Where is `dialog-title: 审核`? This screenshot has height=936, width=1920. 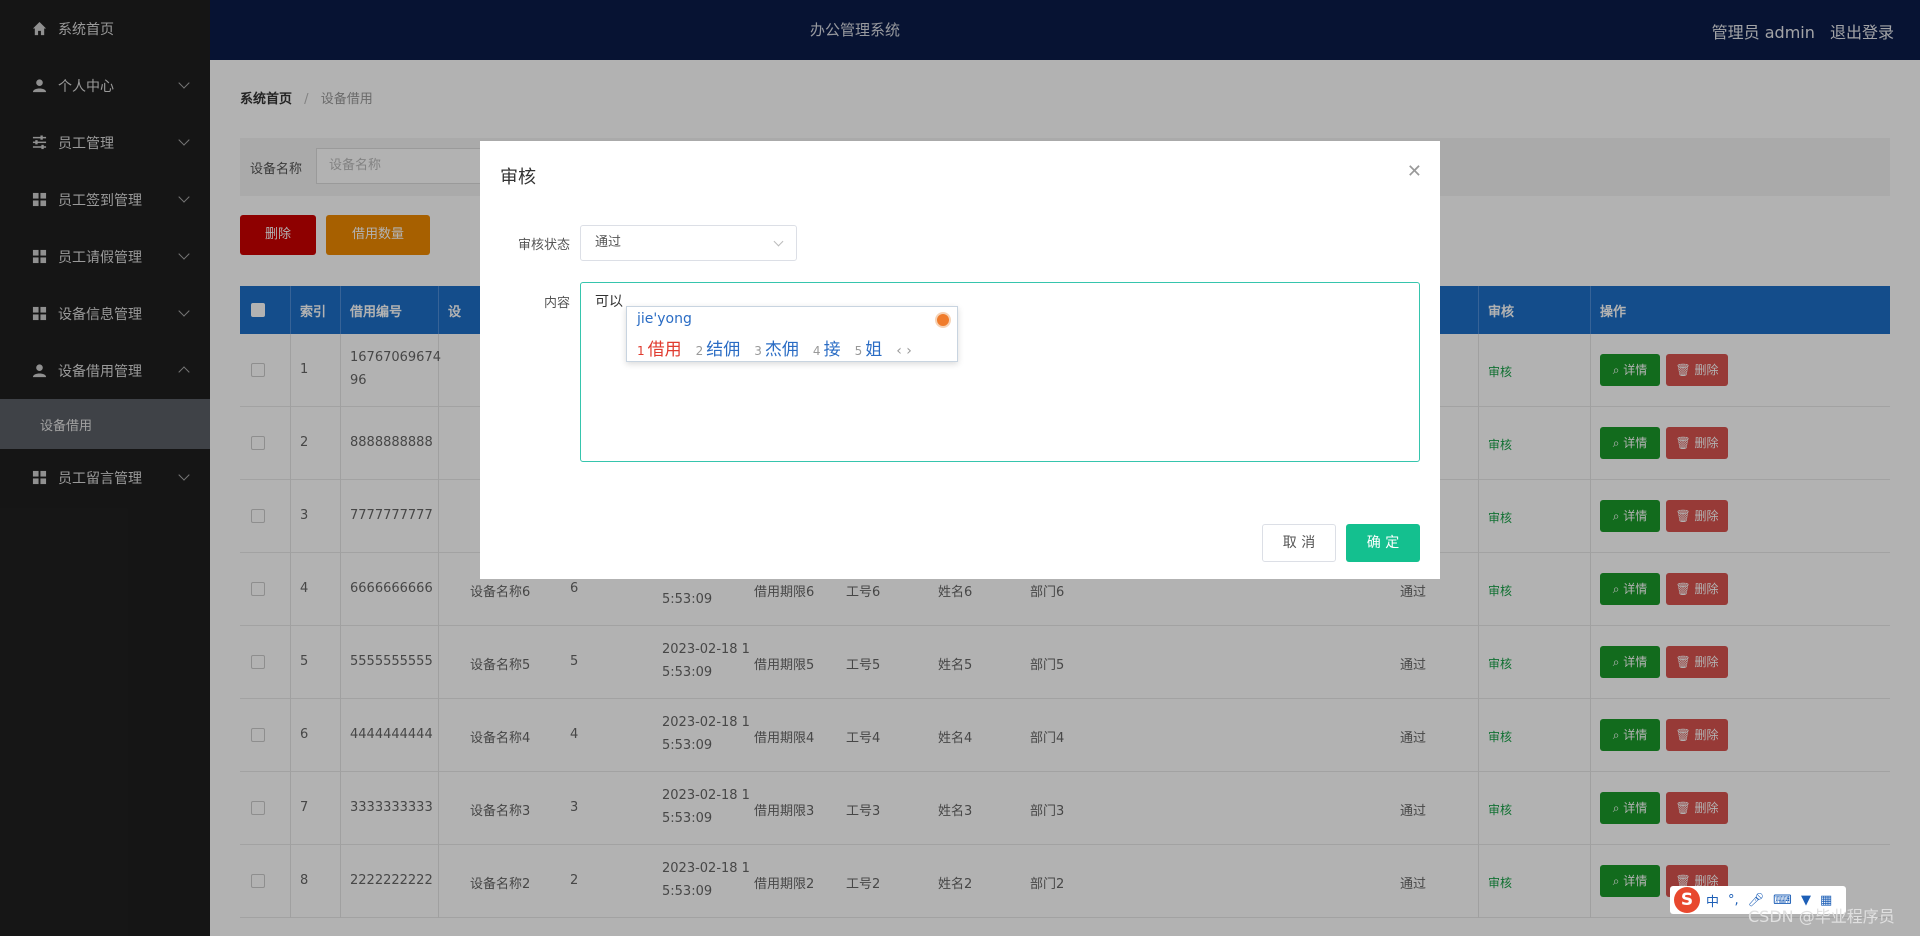
dialog-title: 审核 is located at coordinates (518, 177).